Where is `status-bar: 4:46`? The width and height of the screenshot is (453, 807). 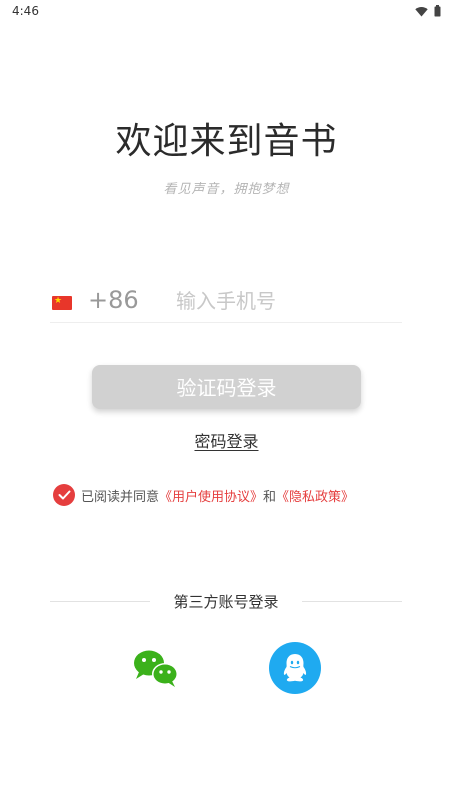 status-bar: 4:46 is located at coordinates (226, 12).